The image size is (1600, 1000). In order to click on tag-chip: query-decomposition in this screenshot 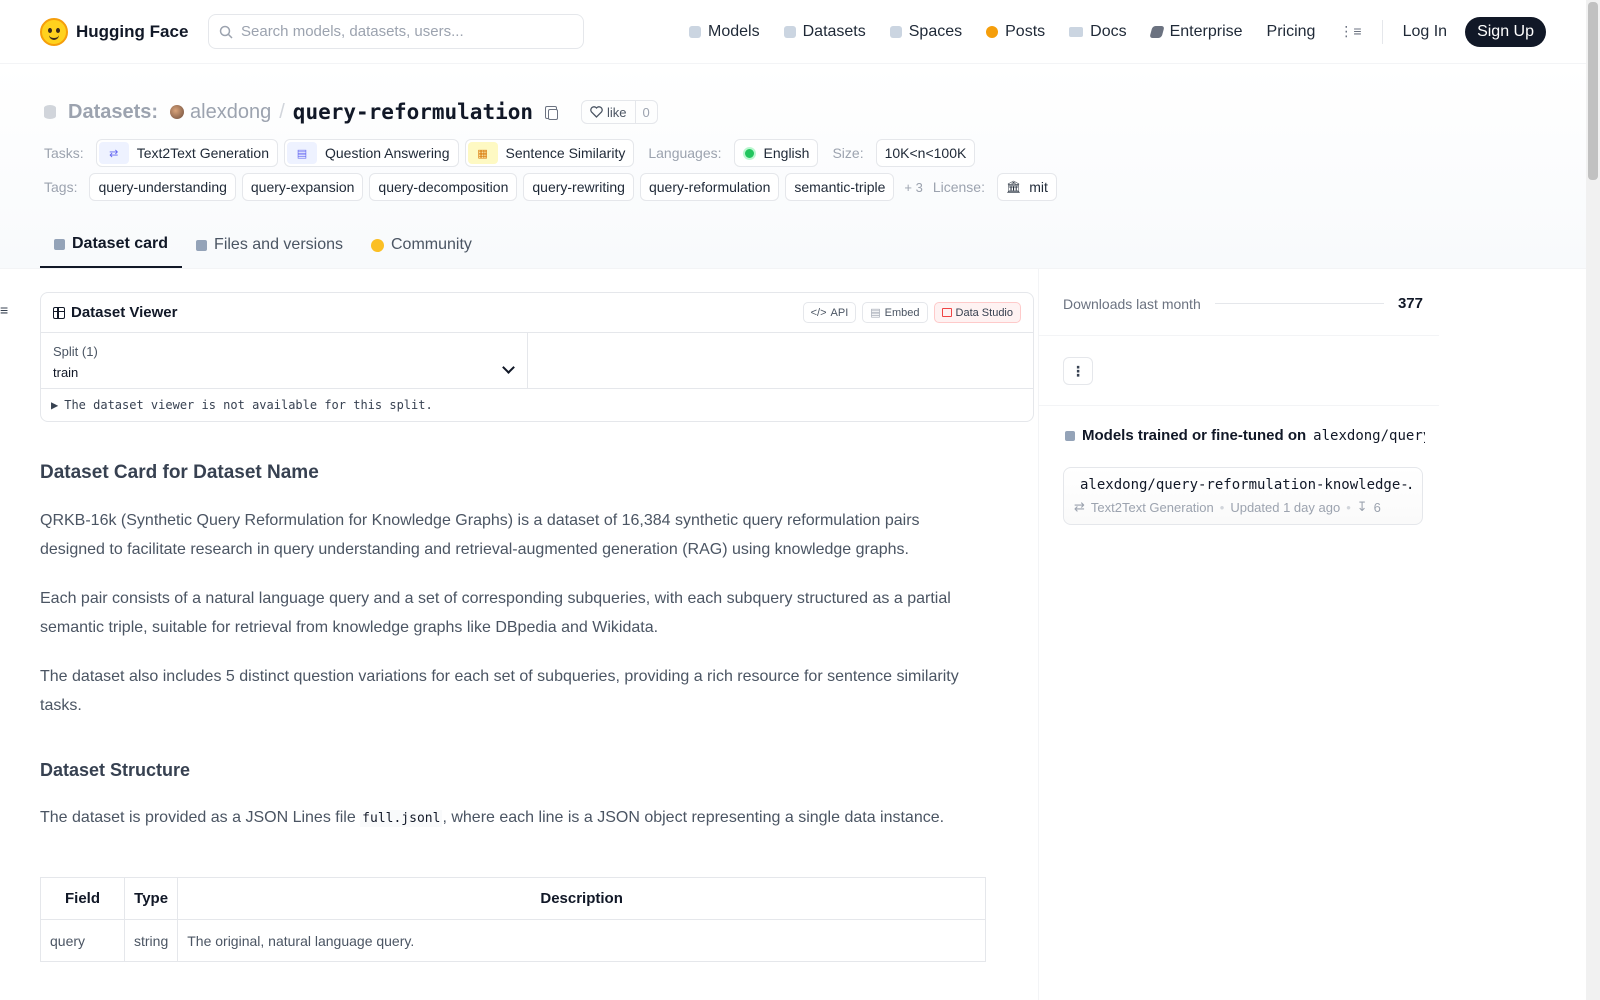, I will do `click(443, 187)`.